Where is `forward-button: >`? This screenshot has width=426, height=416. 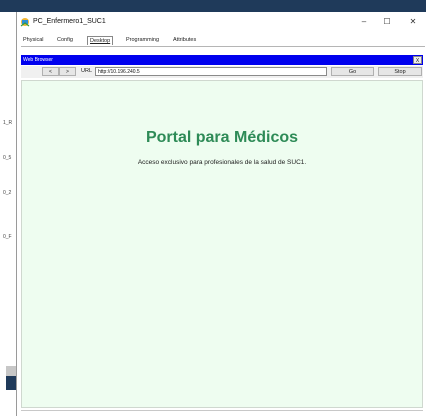 forward-button: > is located at coordinates (67, 71).